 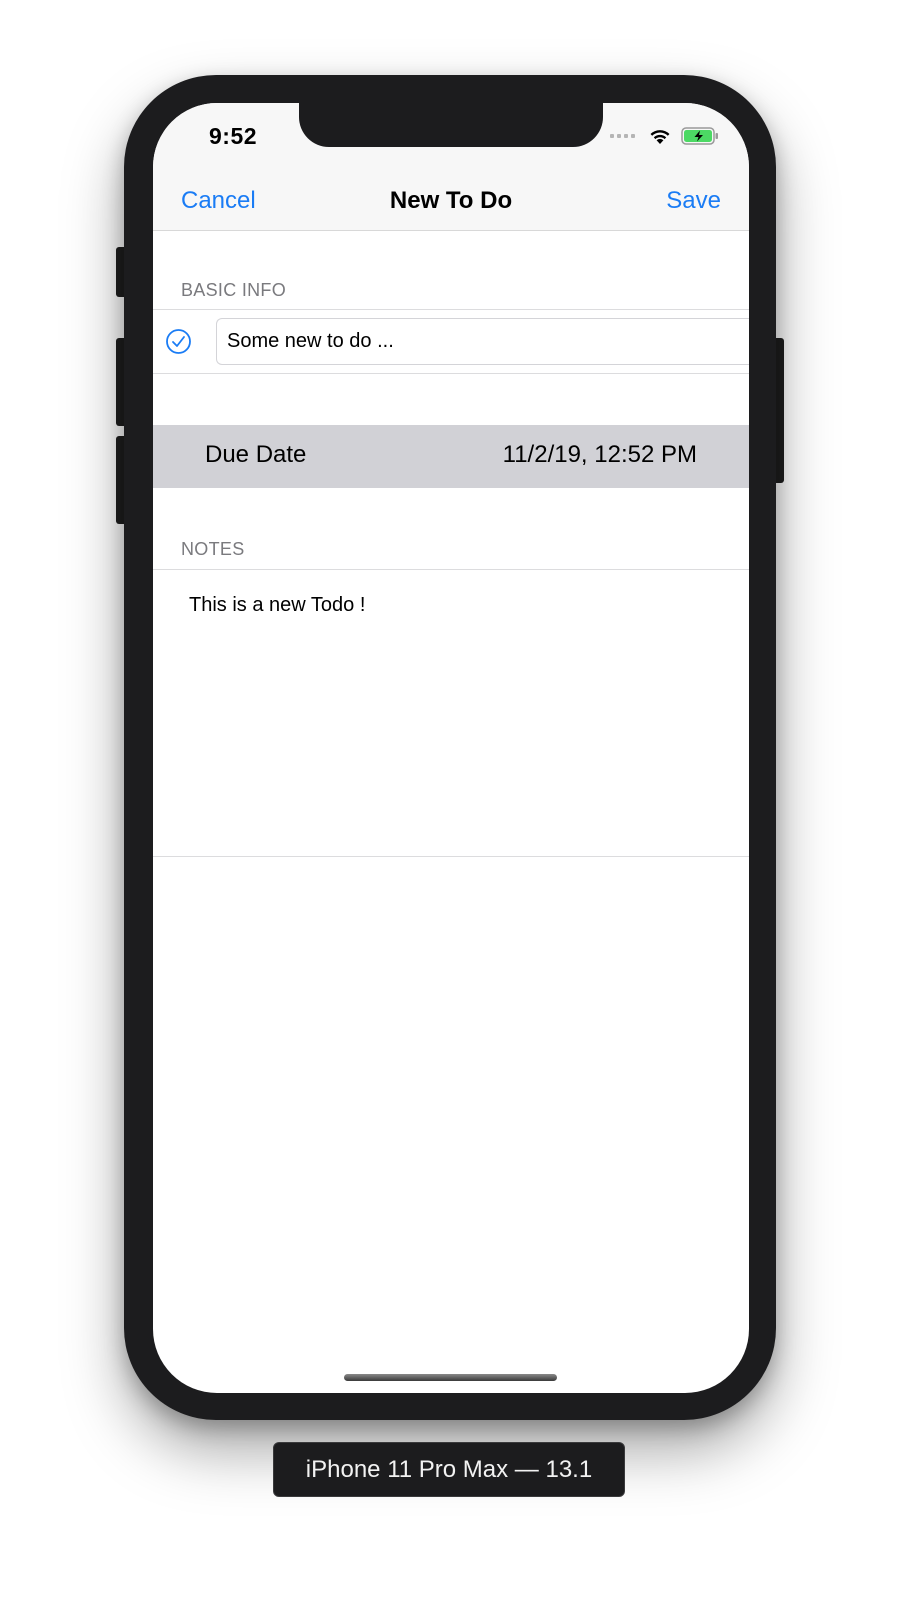 What do you see at coordinates (449, 1469) in the screenshot?
I see `device-label: iPhone 11 Pro Max — 13.1` at bounding box center [449, 1469].